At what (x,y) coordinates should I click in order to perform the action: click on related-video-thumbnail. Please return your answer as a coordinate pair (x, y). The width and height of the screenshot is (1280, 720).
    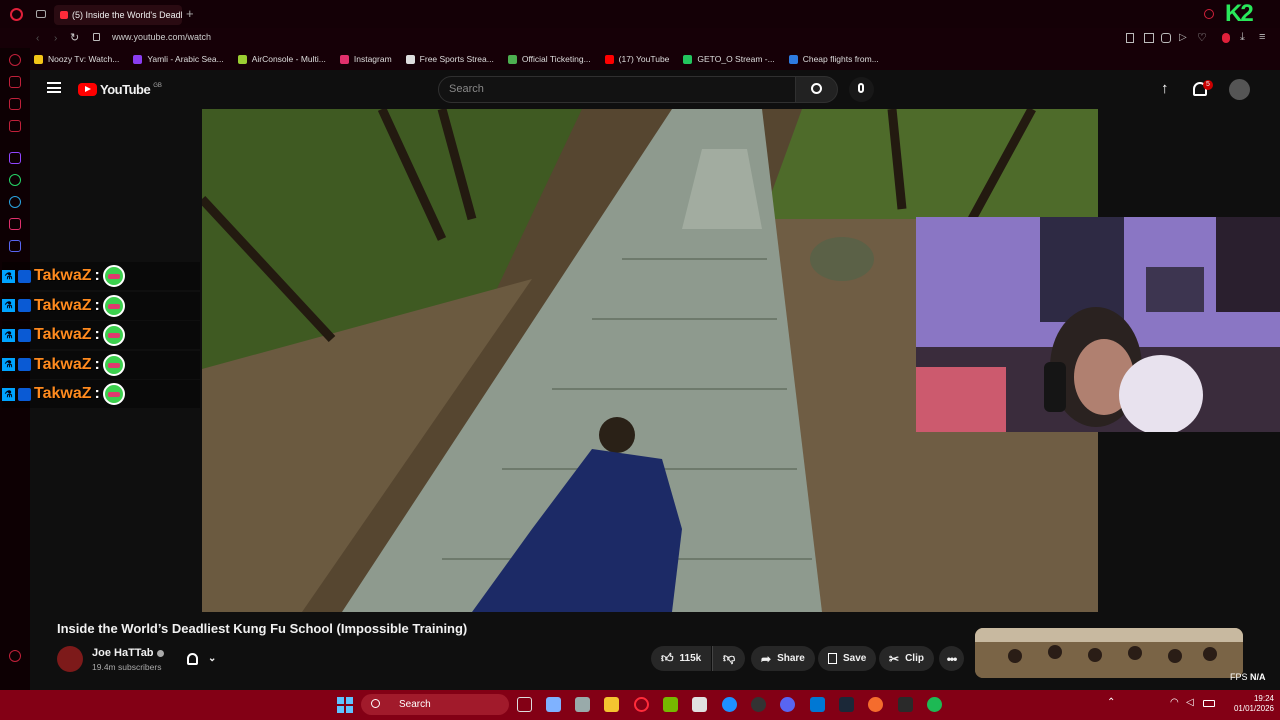
    Looking at the image, I should click on (1109, 653).